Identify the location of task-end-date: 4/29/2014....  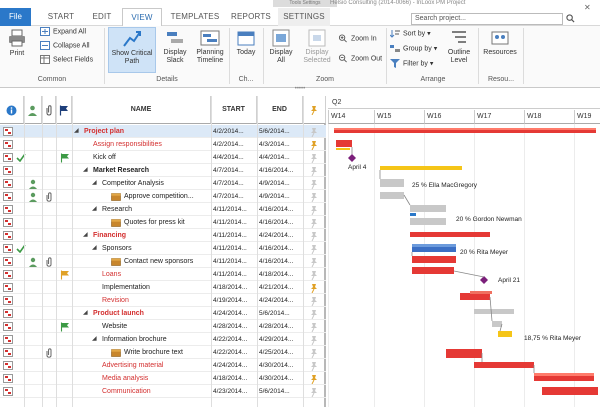
(281, 339).